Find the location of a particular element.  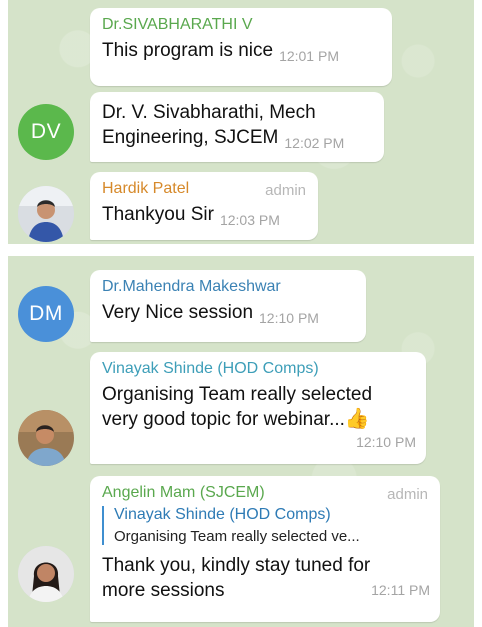

message-line: Organising Team really selected is located at coordinates (237, 394).